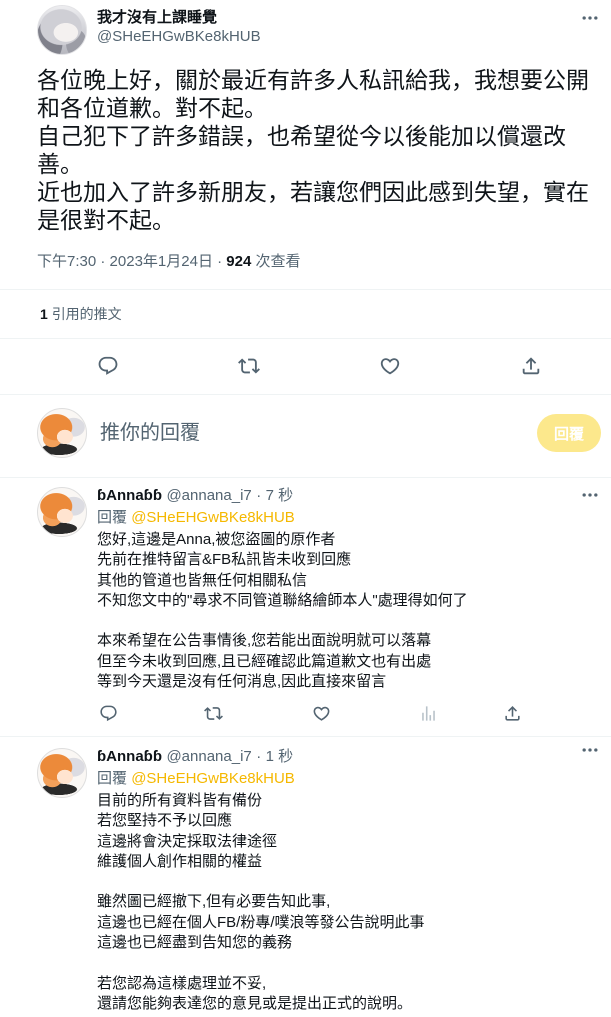 The image size is (611, 1017). What do you see at coordinates (157, 18) in the screenshot?
I see `author-name: 我才沒有上課睡覺` at bounding box center [157, 18].